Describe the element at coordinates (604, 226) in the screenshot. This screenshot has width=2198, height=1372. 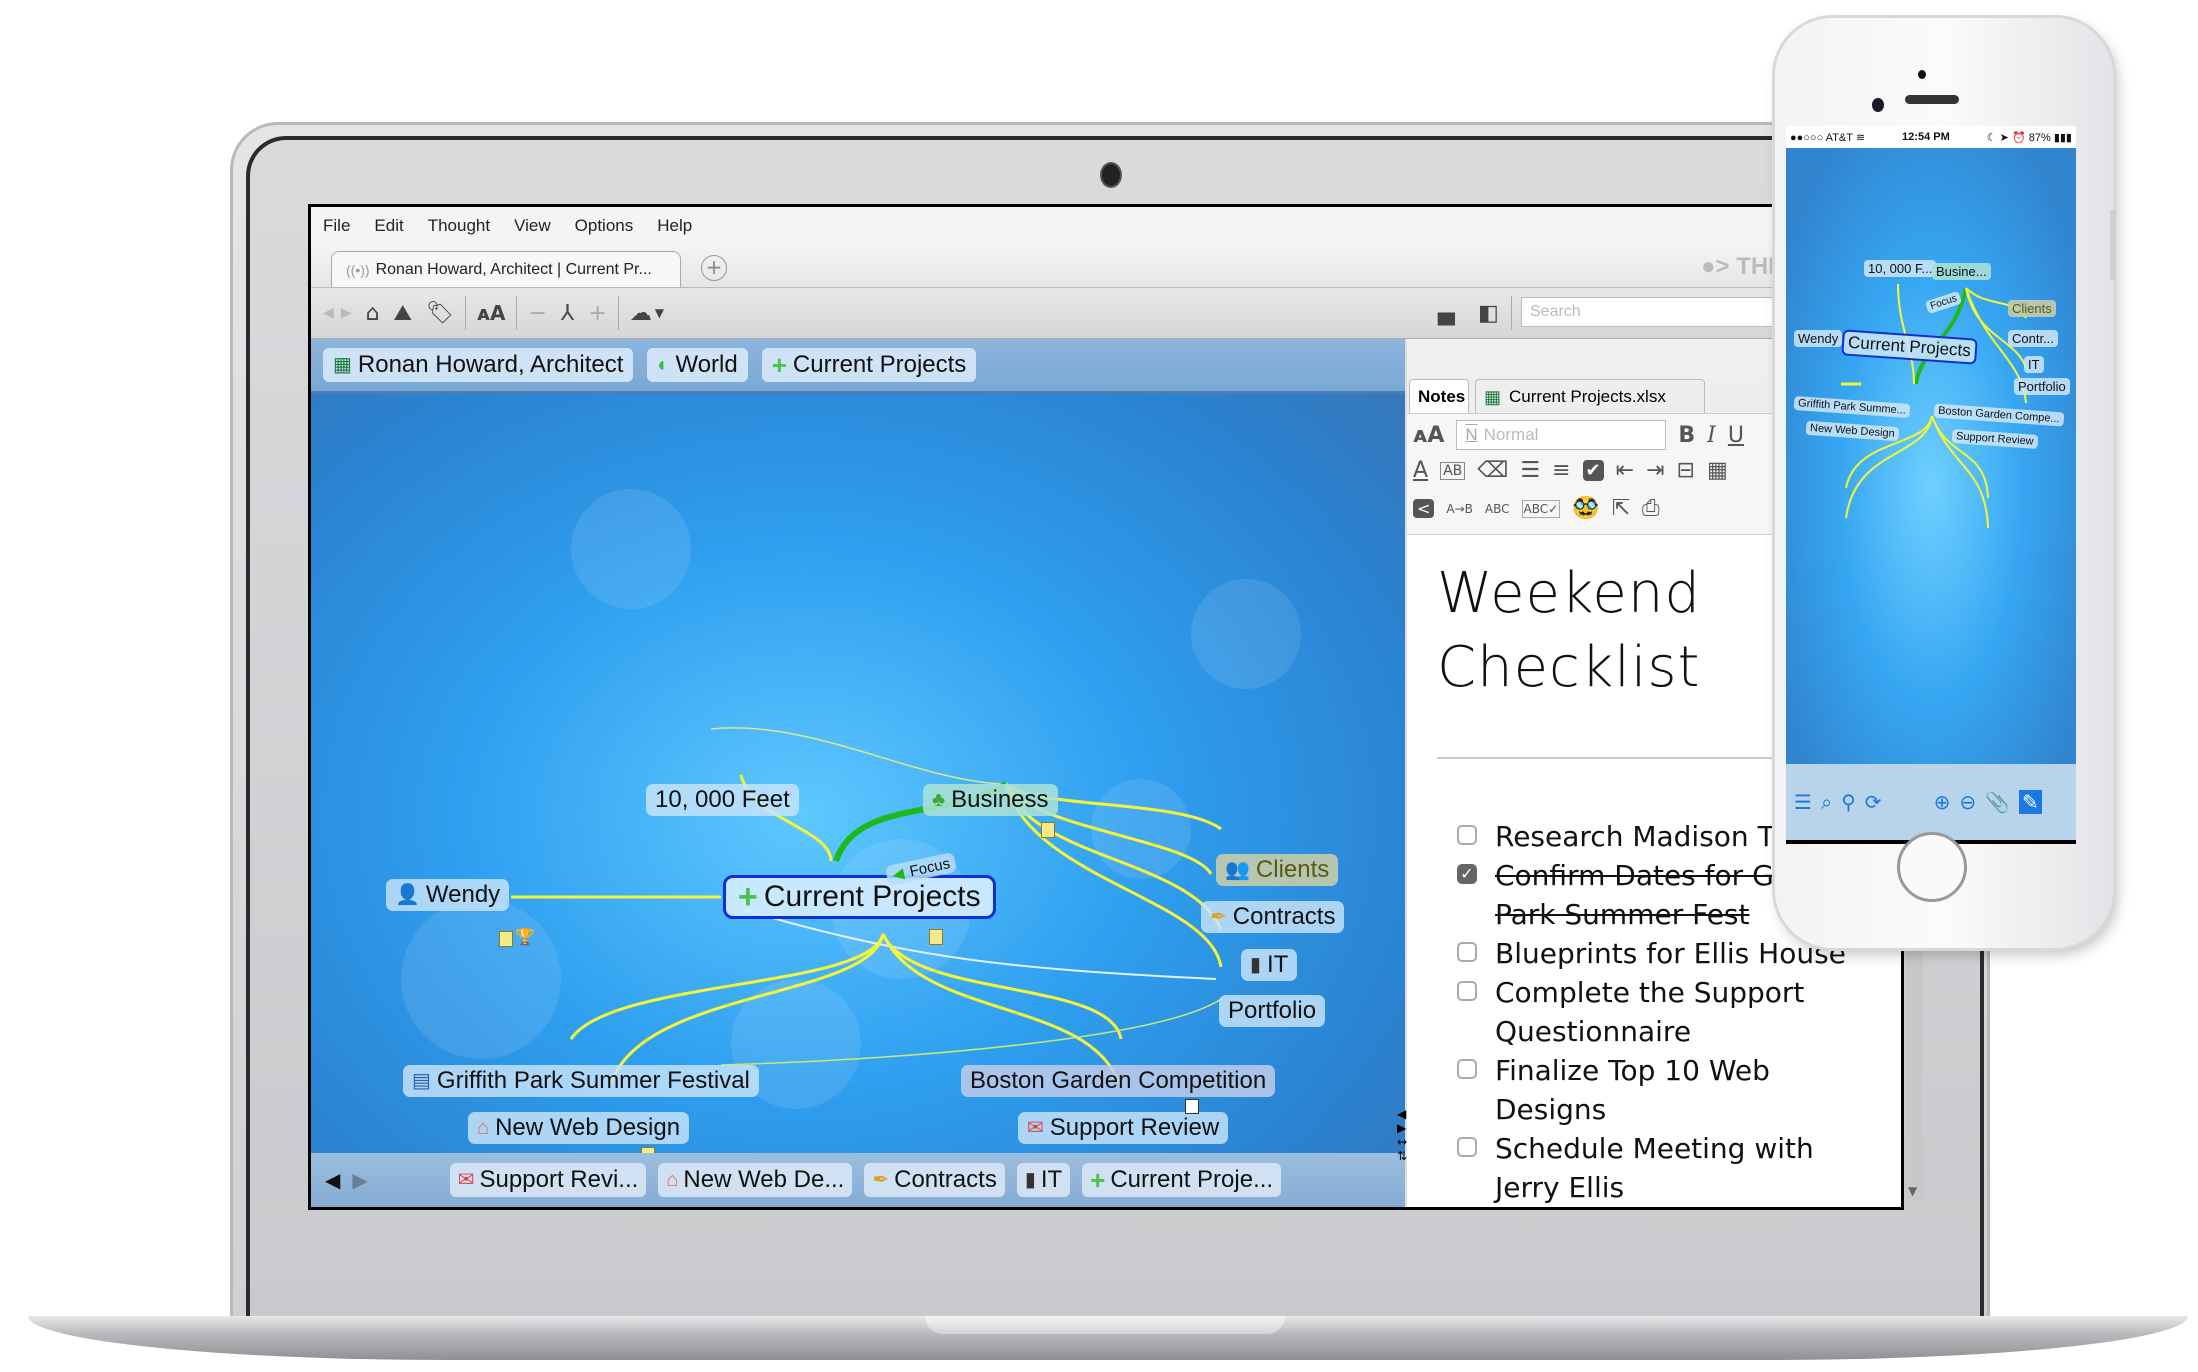
I see `menu-options: Options` at that location.